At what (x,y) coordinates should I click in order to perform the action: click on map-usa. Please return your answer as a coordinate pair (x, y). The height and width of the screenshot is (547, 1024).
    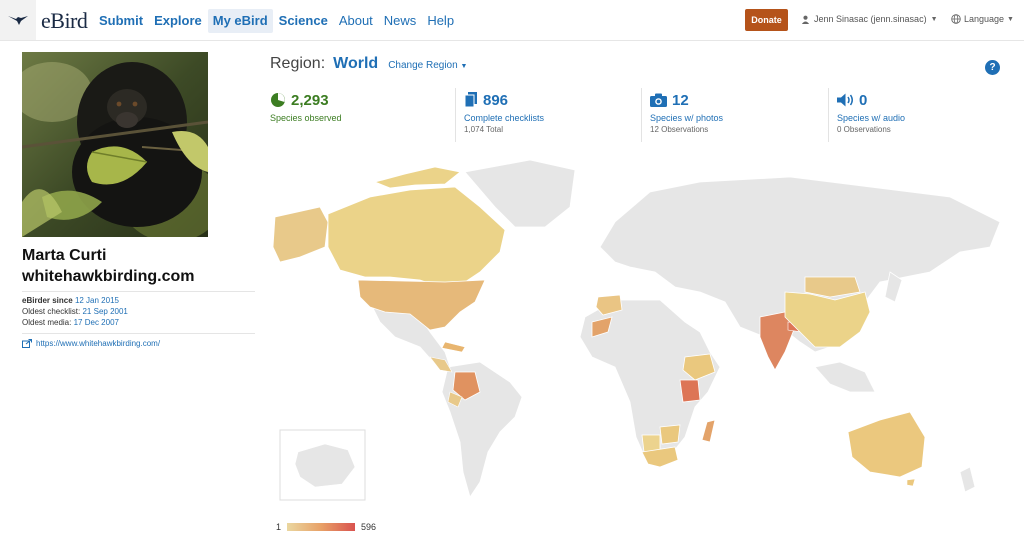
    Looking at the image, I should click on (421, 305).